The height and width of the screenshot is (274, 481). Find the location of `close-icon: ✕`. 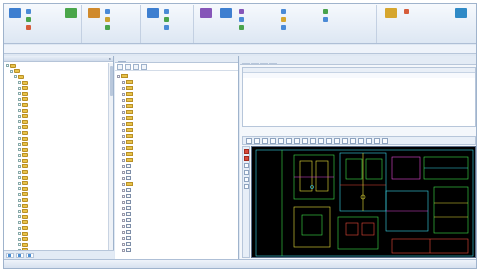

close-icon: ✕ is located at coordinates (109, 59).